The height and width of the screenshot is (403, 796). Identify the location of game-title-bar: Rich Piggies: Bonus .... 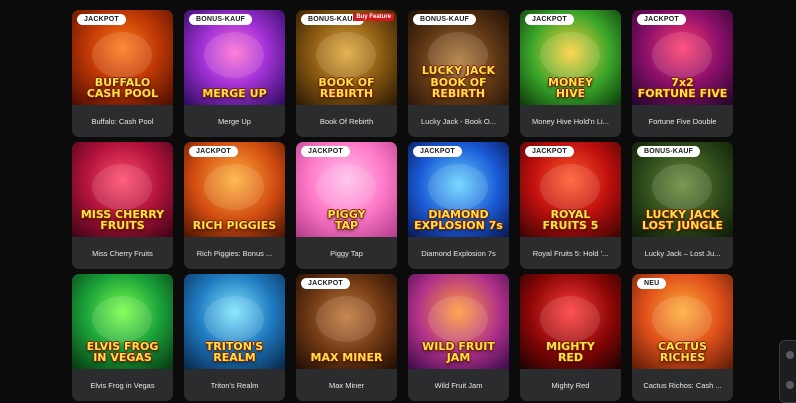
(234, 253).